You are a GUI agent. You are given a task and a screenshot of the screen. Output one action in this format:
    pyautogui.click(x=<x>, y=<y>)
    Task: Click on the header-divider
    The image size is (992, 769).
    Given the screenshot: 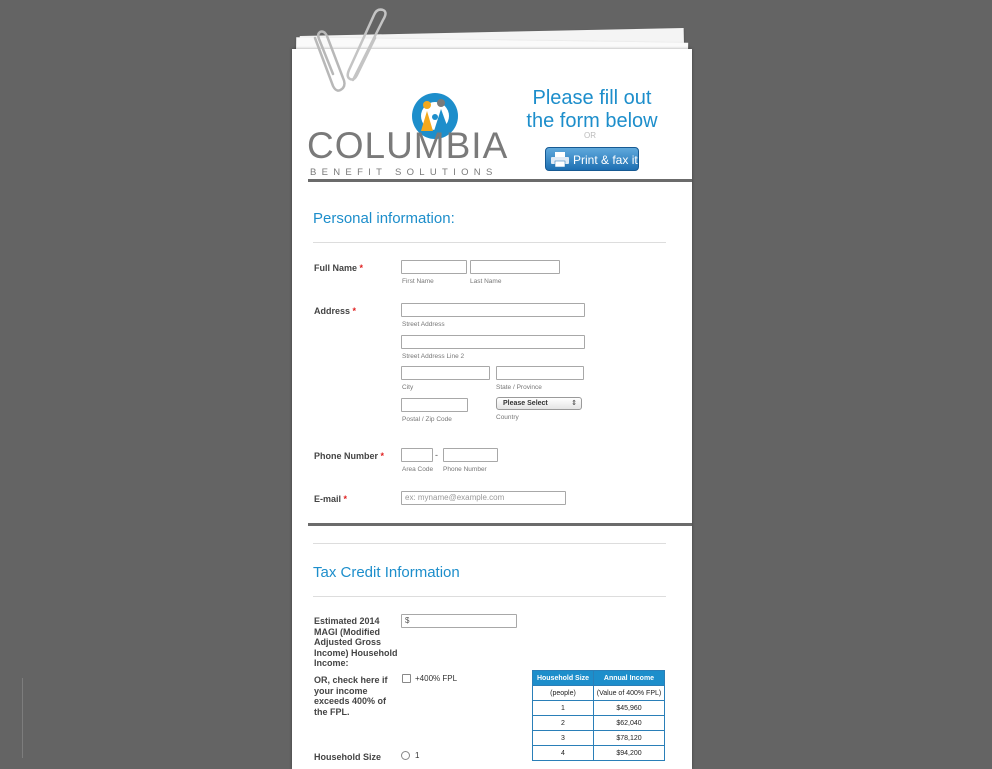 What is the action you would take?
    pyautogui.click(x=500, y=180)
    